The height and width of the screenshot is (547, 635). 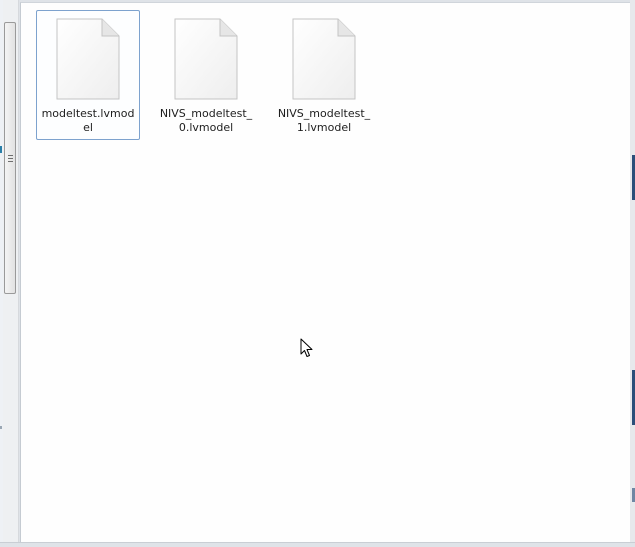 I want to click on file-name-label: NIVS_modeltest_0.lvmodel, so click(x=206, y=120).